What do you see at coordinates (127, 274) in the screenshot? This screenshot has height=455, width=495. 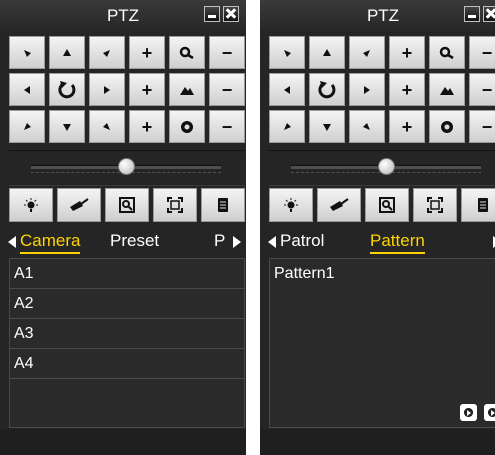 I see `list-item: A1` at bounding box center [127, 274].